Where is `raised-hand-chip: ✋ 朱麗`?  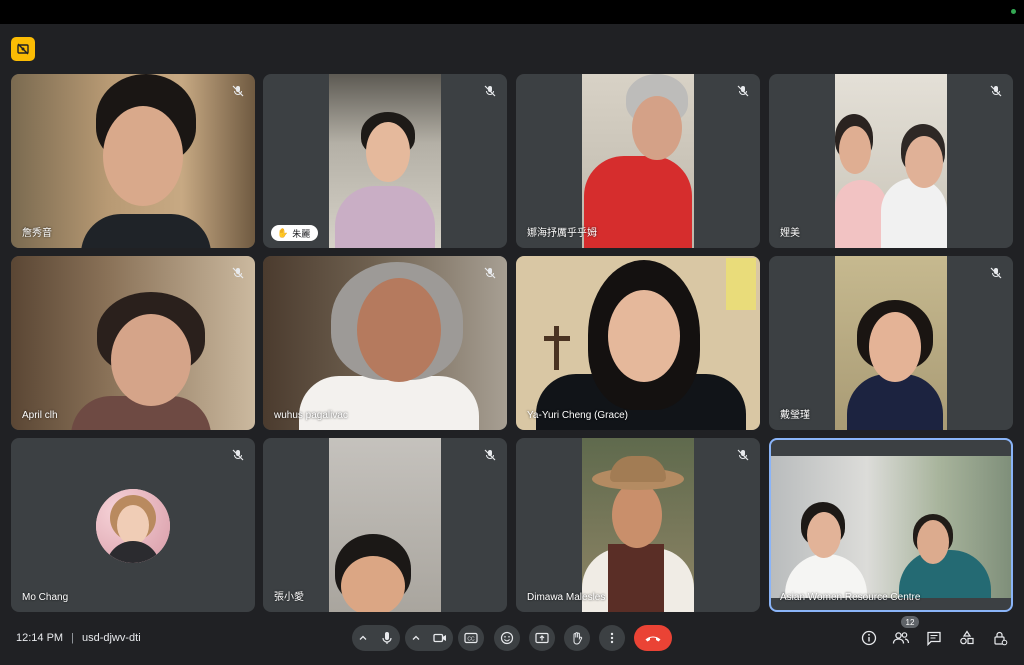
raised-hand-chip: ✋ 朱麗 is located at coordinates (295, 233).